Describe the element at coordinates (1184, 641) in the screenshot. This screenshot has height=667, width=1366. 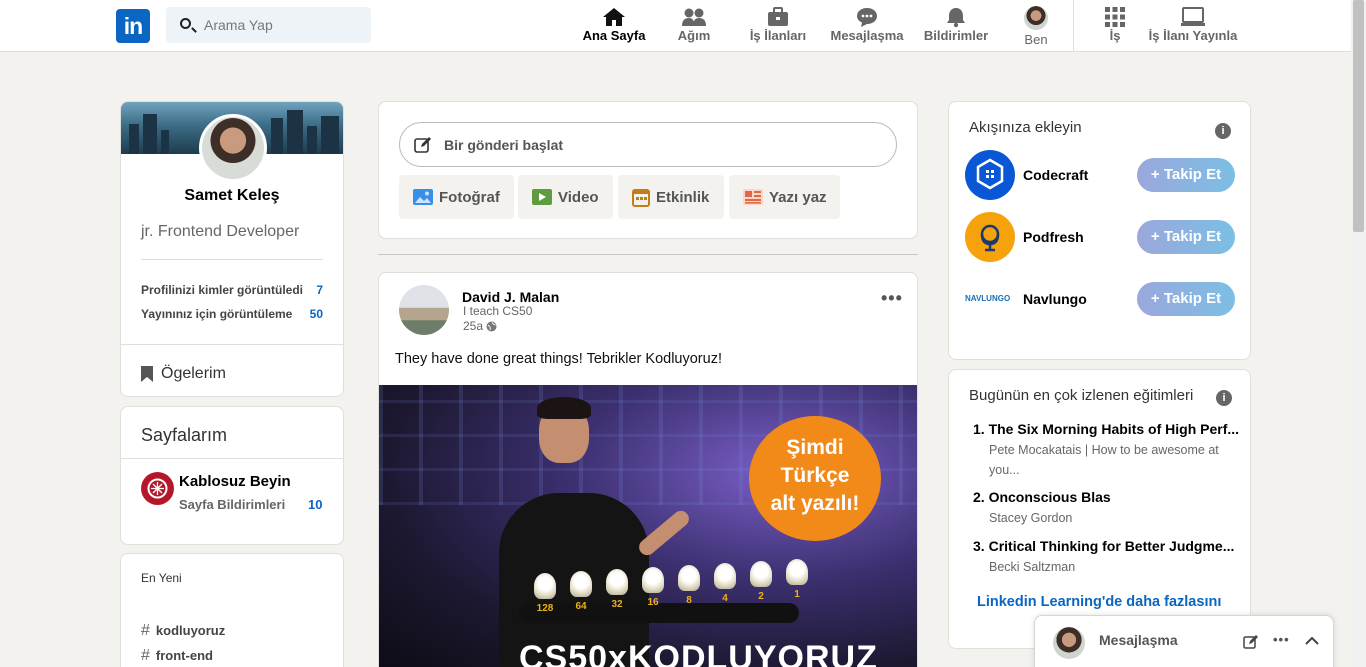
I see `messaging-dock: Mesajlaşma •••` at that location.